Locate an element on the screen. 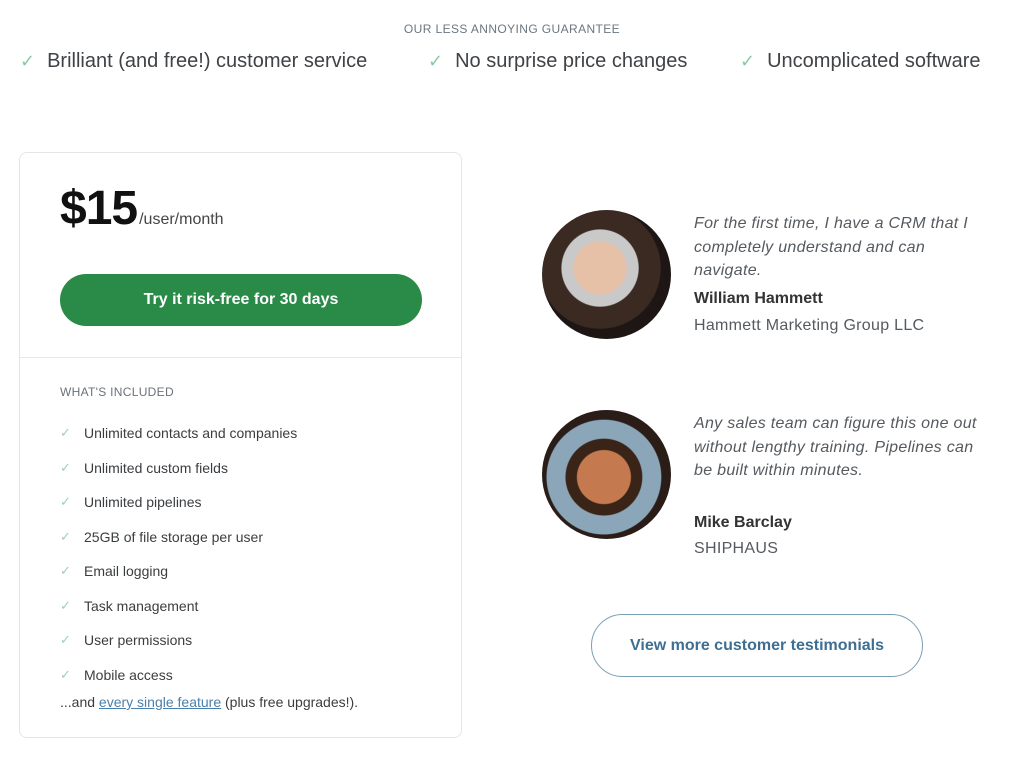 This screenshot has height=767, width=1024. price-unit: /user/month is located at coordinates (181, 219).